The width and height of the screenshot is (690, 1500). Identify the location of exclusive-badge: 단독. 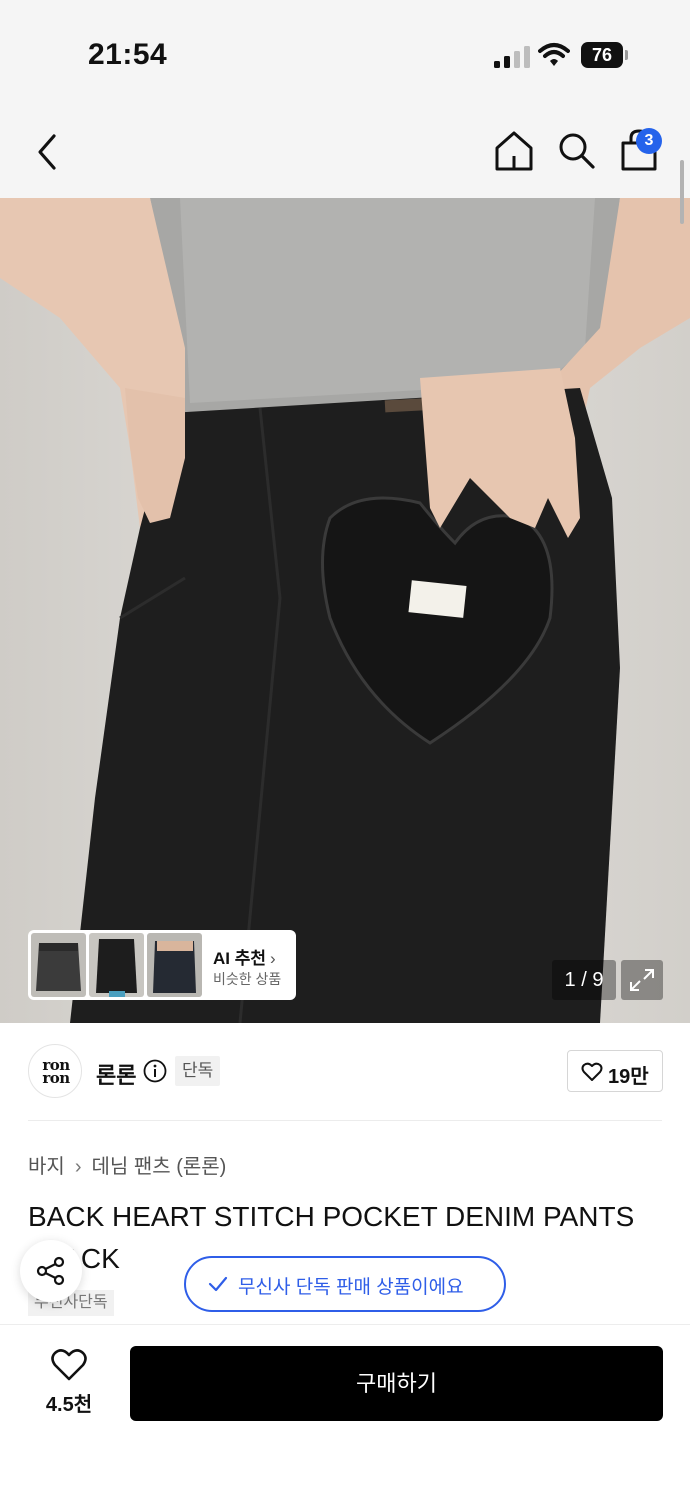
(198, 1071).